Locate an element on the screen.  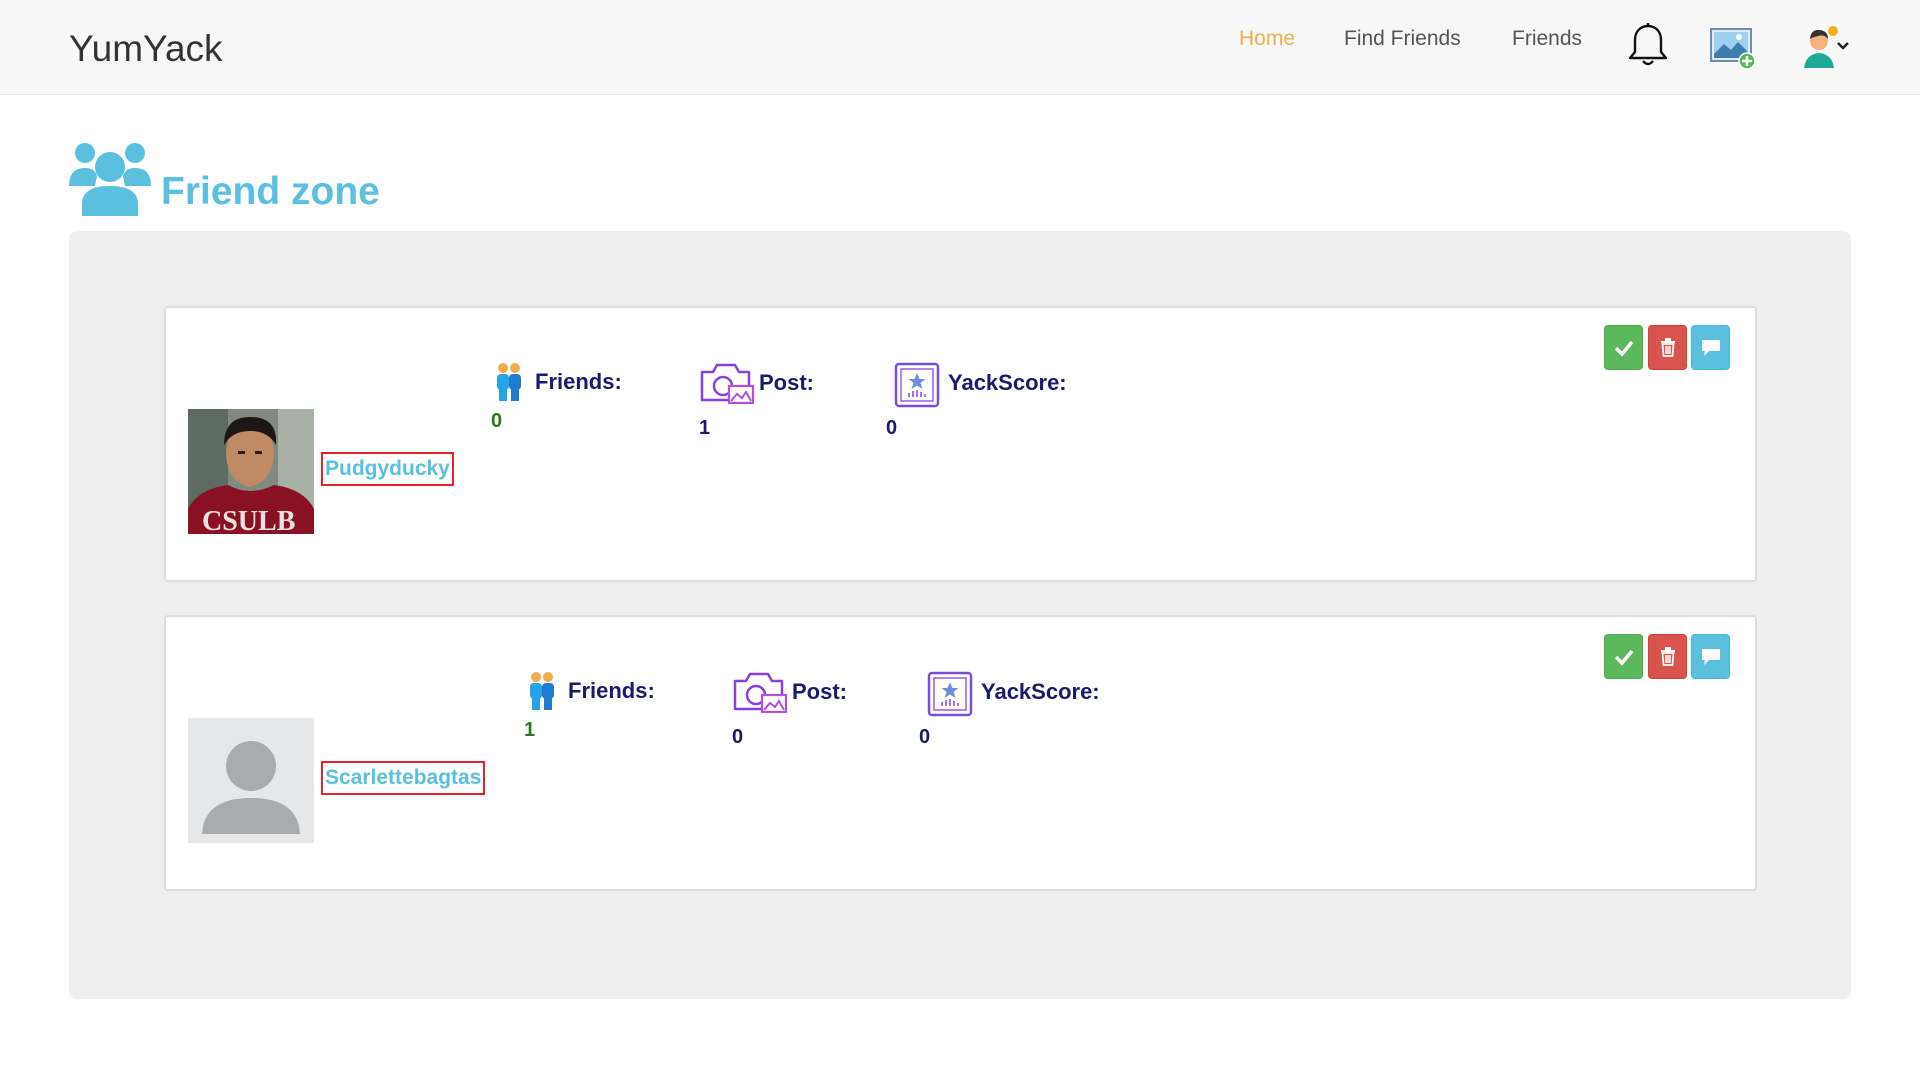
nav-find-friends-link: Find Friends is located at coordinates (1402, 39).